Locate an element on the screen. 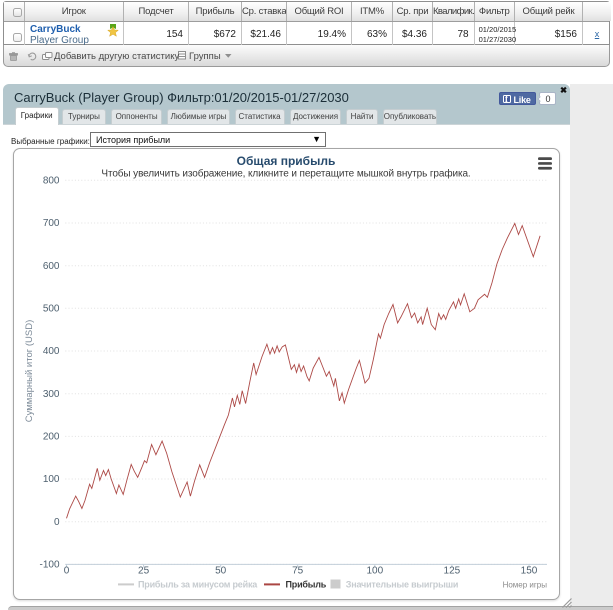  svg-text: Прибыль за минусом рейка is located at coordinates (198, 585).